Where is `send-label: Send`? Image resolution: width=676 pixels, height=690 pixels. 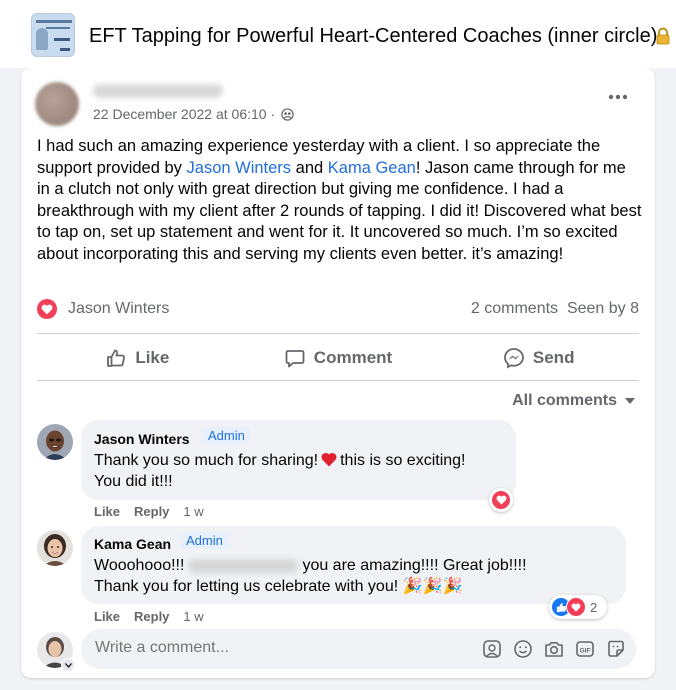
send-label: Send is located at coordinates (553, 357).